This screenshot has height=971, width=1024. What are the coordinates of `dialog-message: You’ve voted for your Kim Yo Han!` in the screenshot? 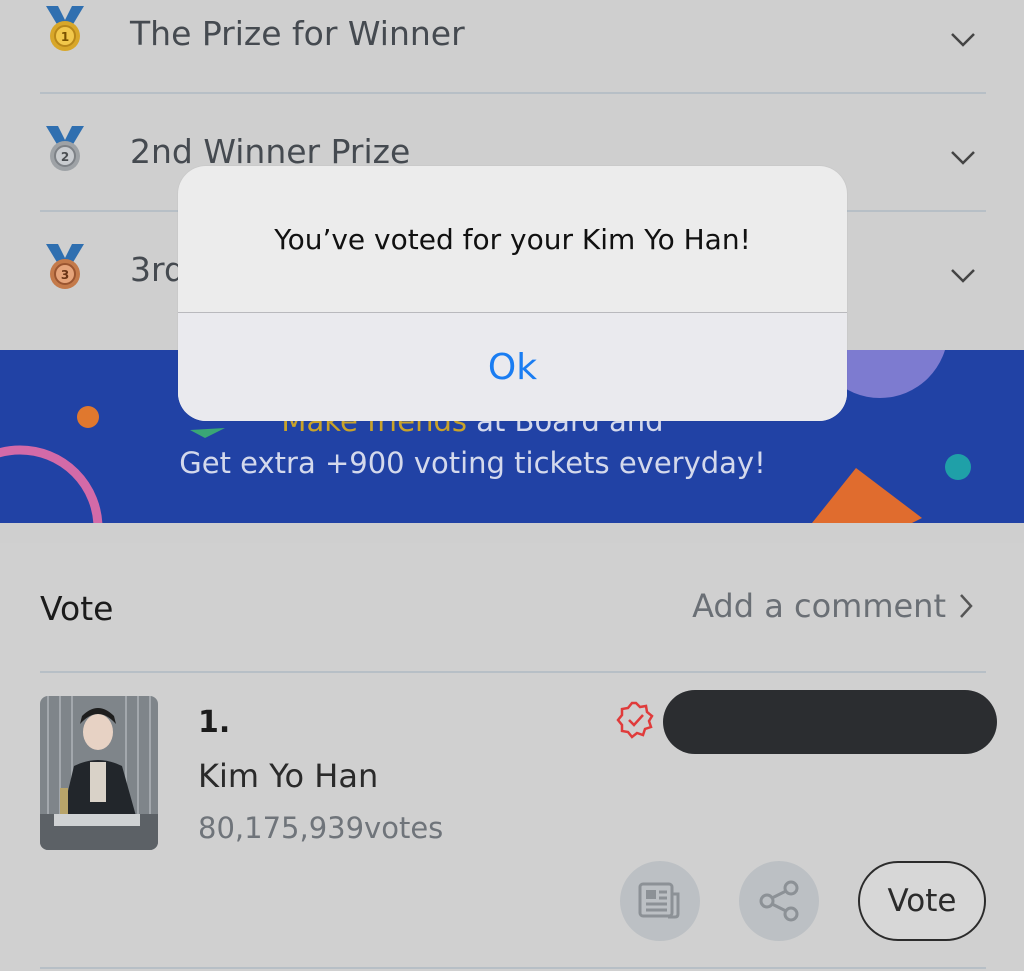 It's located at (512, 239).